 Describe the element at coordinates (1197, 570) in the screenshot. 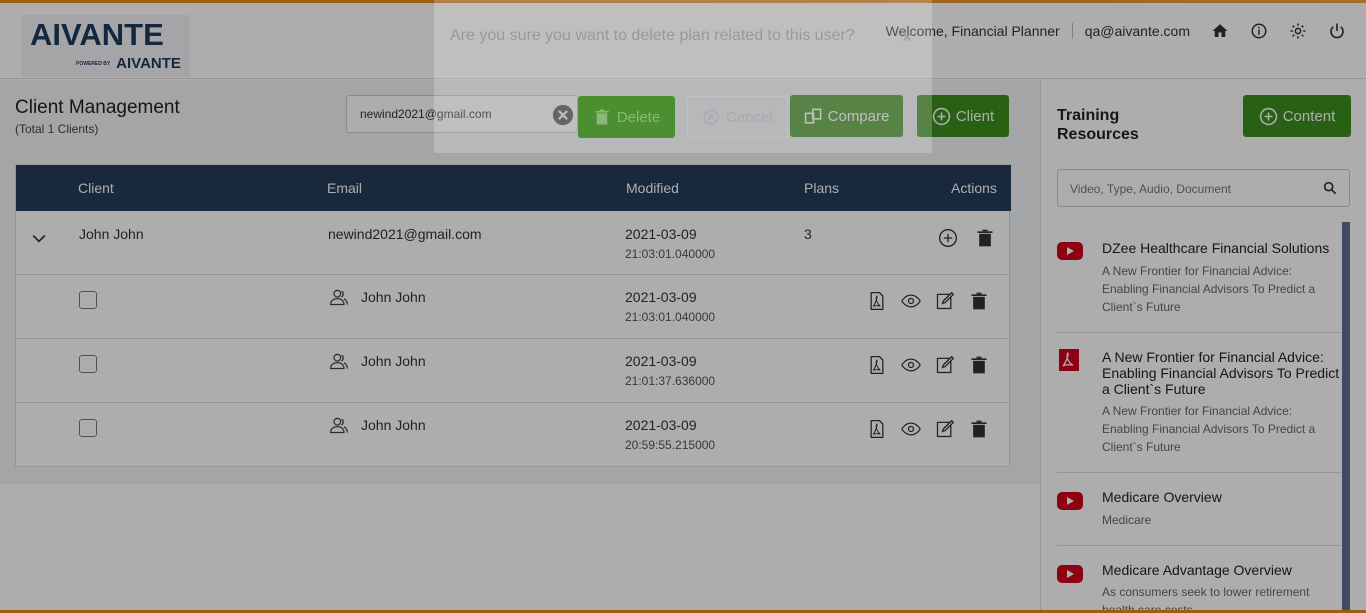

I see `resource-title: Medicare Advantage Overview` at that location.